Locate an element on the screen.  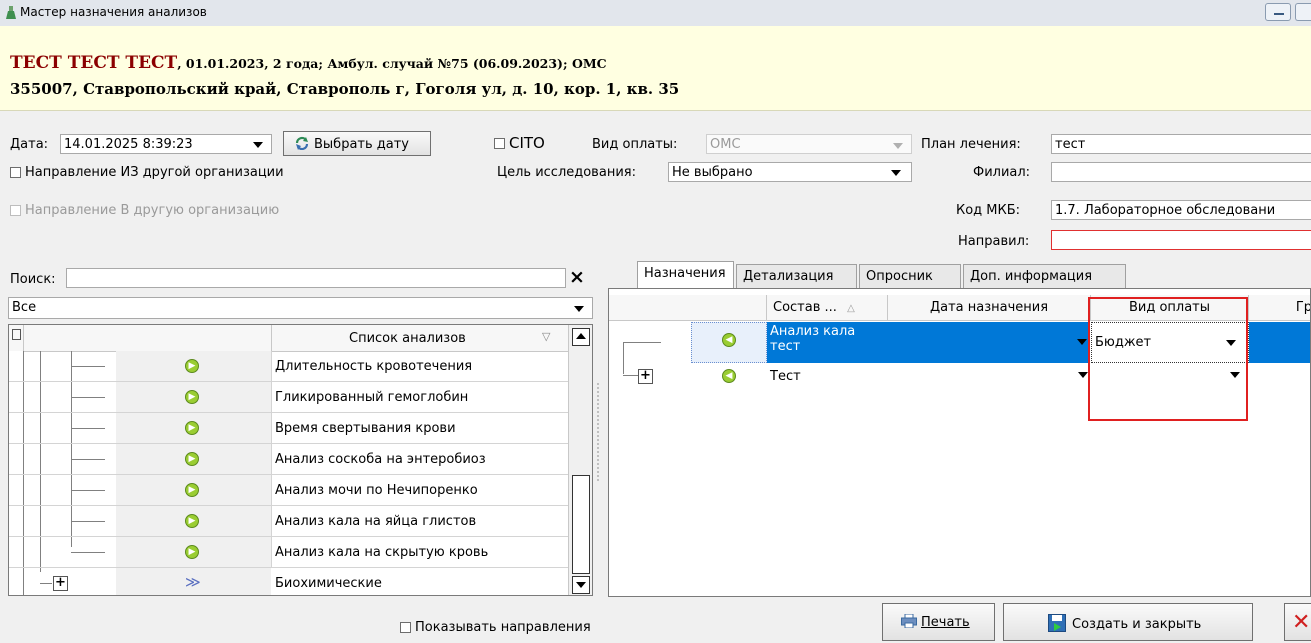
from-org-check-box is located at coordinates (15, 172).